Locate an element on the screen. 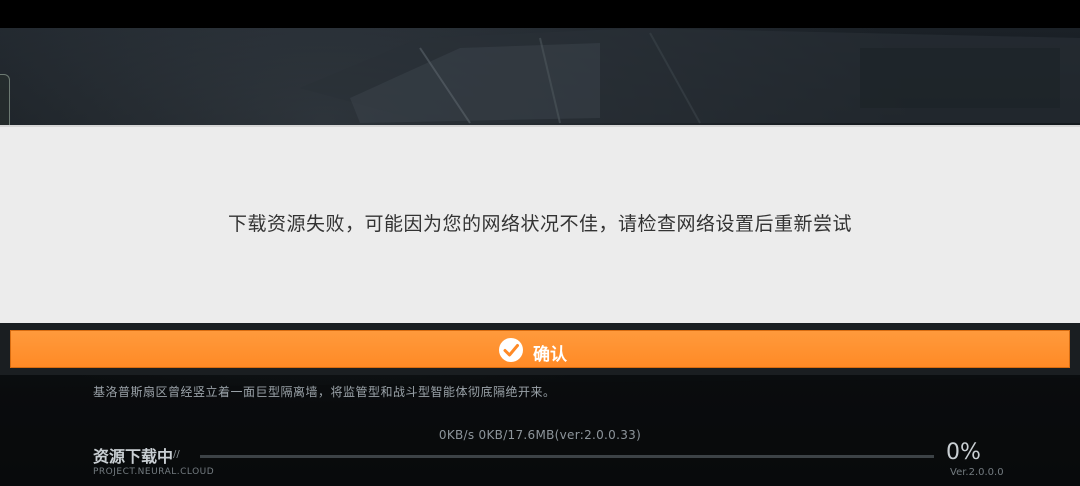 This screenshot has height=486, width=1080. confirm-button: 确认 is located at coordinates (540, 349).